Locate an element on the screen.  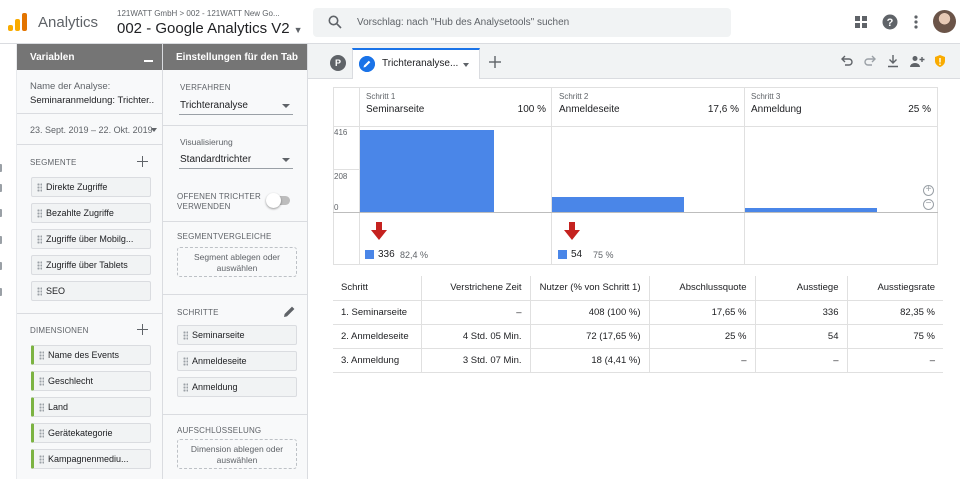
step-name-label: Anmeldeseite is located at coordinates (589, 109).